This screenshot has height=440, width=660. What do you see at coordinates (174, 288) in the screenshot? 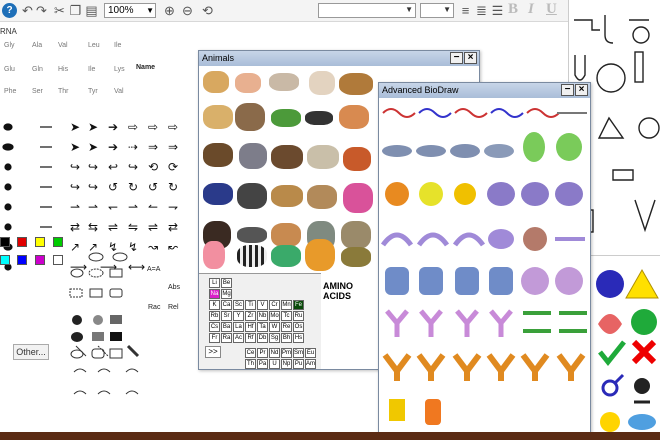
I see `abs-label: Abs` at bounding box center [174, 288].